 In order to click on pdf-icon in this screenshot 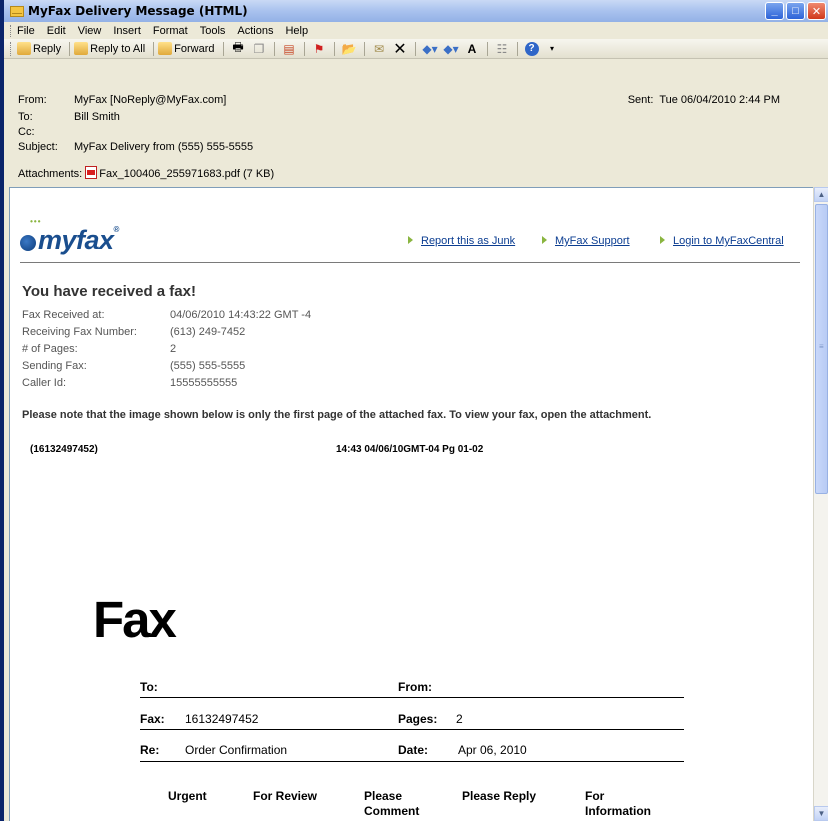, I will do `click(91, 172)`.